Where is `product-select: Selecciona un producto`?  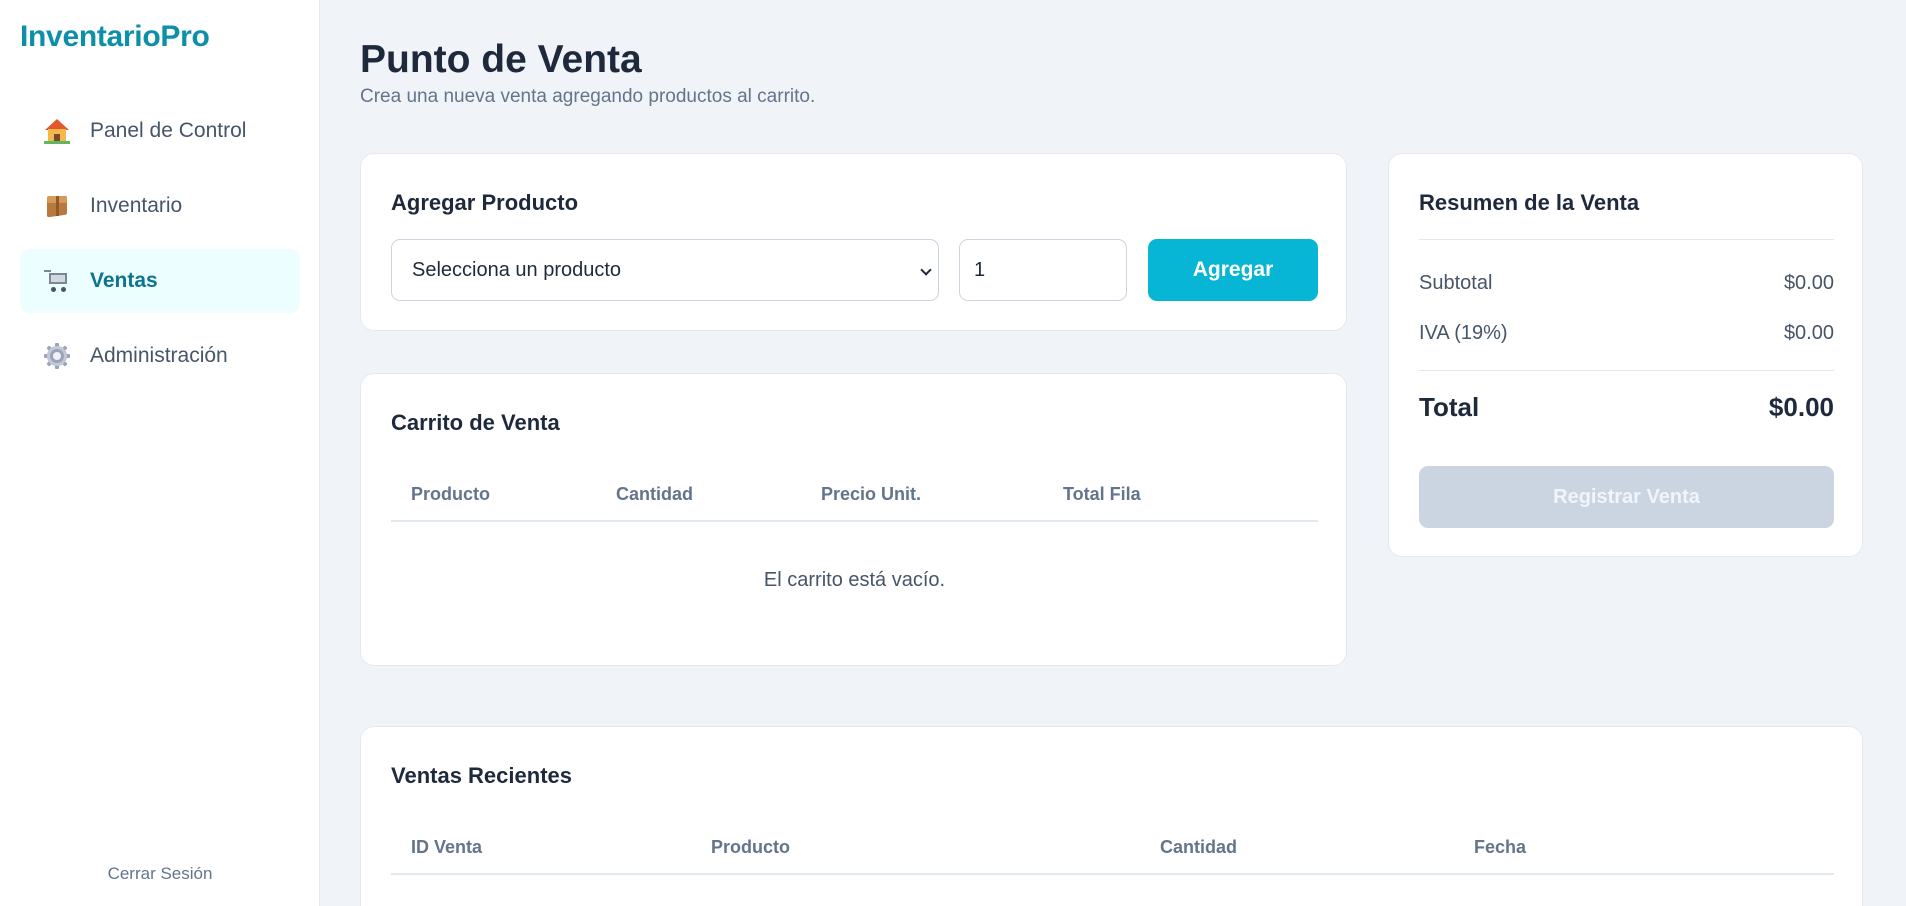 product-select: Selecciona un producto is located at coordinates (665, 270).